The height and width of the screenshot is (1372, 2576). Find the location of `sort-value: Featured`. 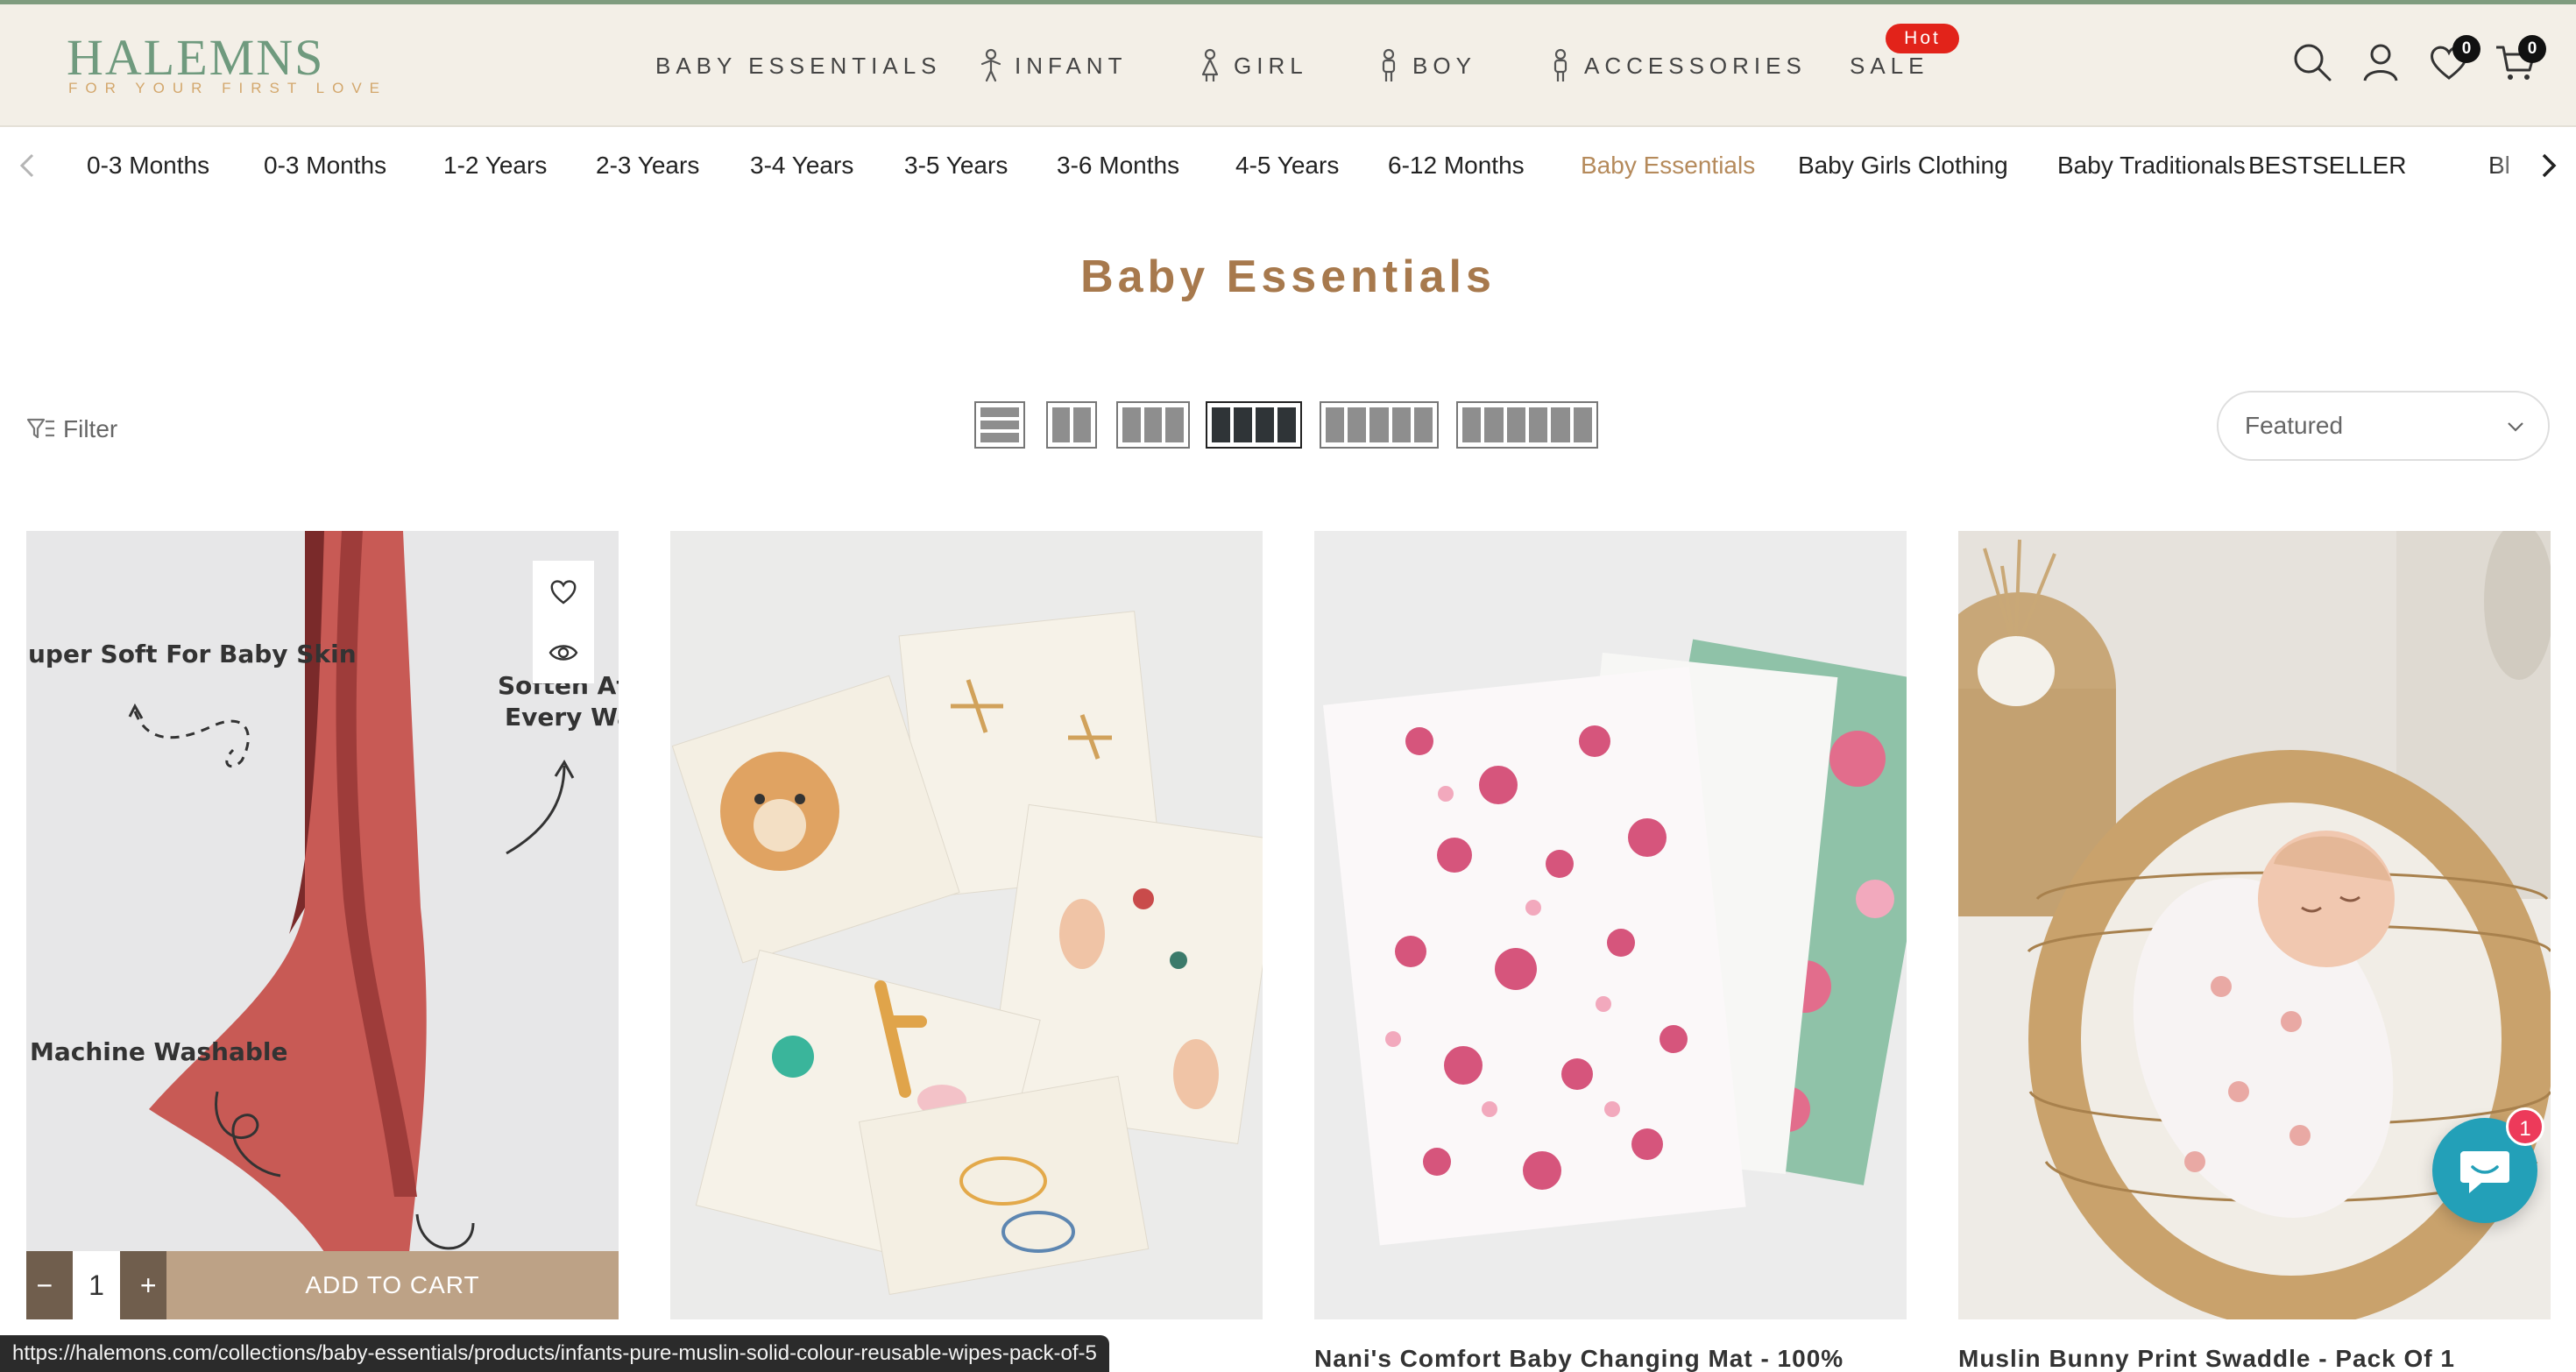

sort-value: Featured is located at coordinates (2294, 426).